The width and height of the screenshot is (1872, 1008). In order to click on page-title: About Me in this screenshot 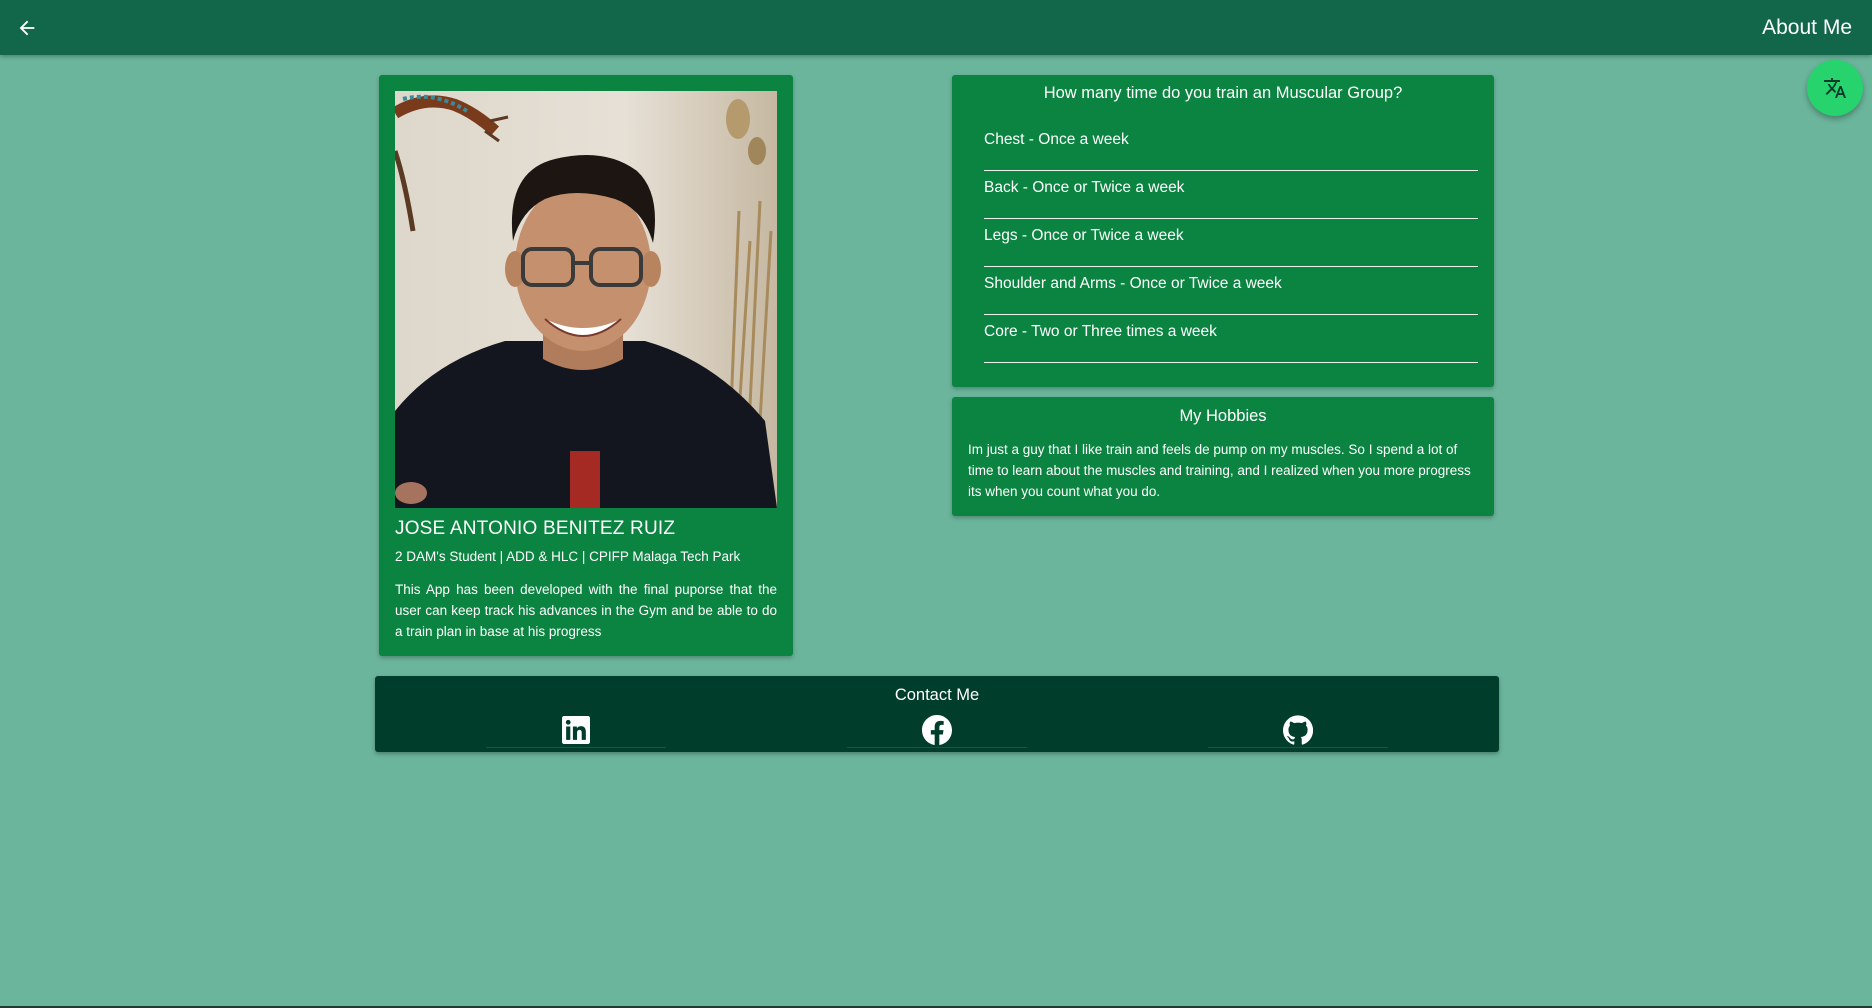, I will do `click(1807, 27)`.